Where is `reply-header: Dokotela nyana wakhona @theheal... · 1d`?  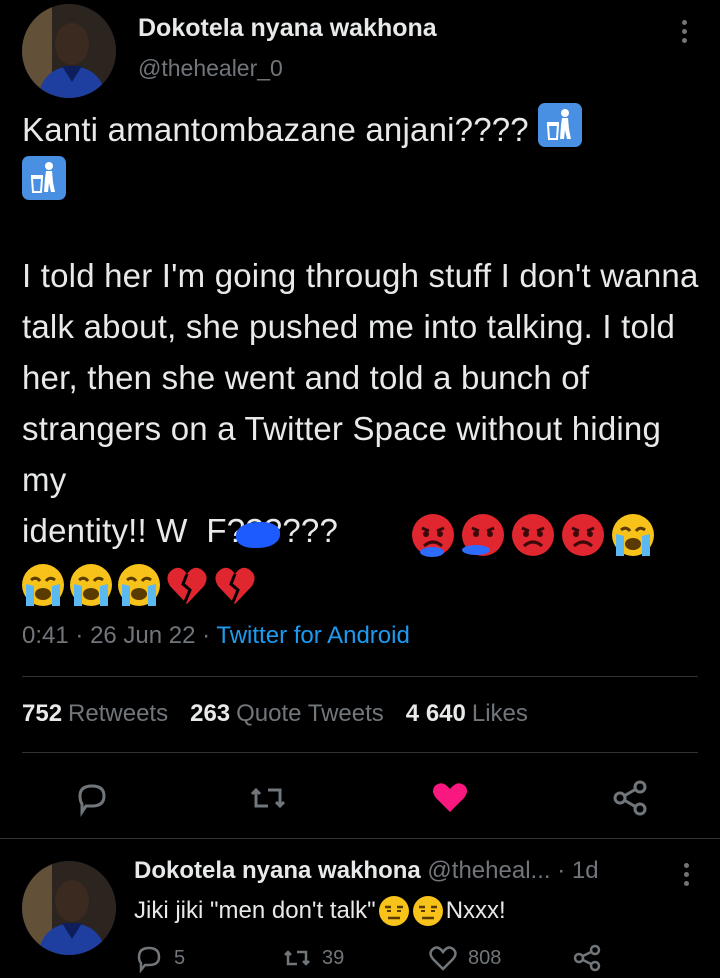 reply-header: Dokotela nyana wakhona @theheal... · 1d is located at coordinates (366, 871).